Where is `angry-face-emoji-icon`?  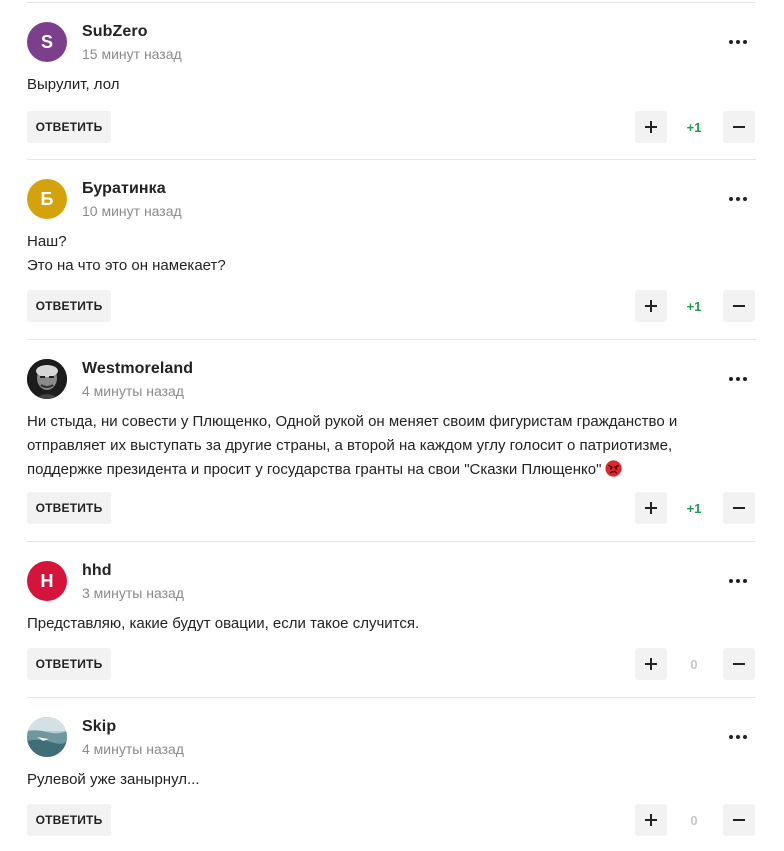 angry-face-emoji-icon is located at coordinates (613, 468).